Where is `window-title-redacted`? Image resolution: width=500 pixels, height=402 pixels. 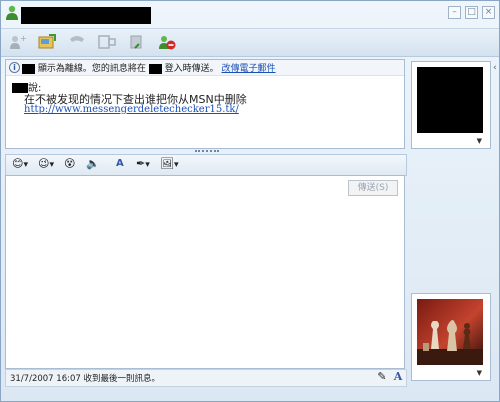
window-title-redacted is located at coordinates (86, 15).